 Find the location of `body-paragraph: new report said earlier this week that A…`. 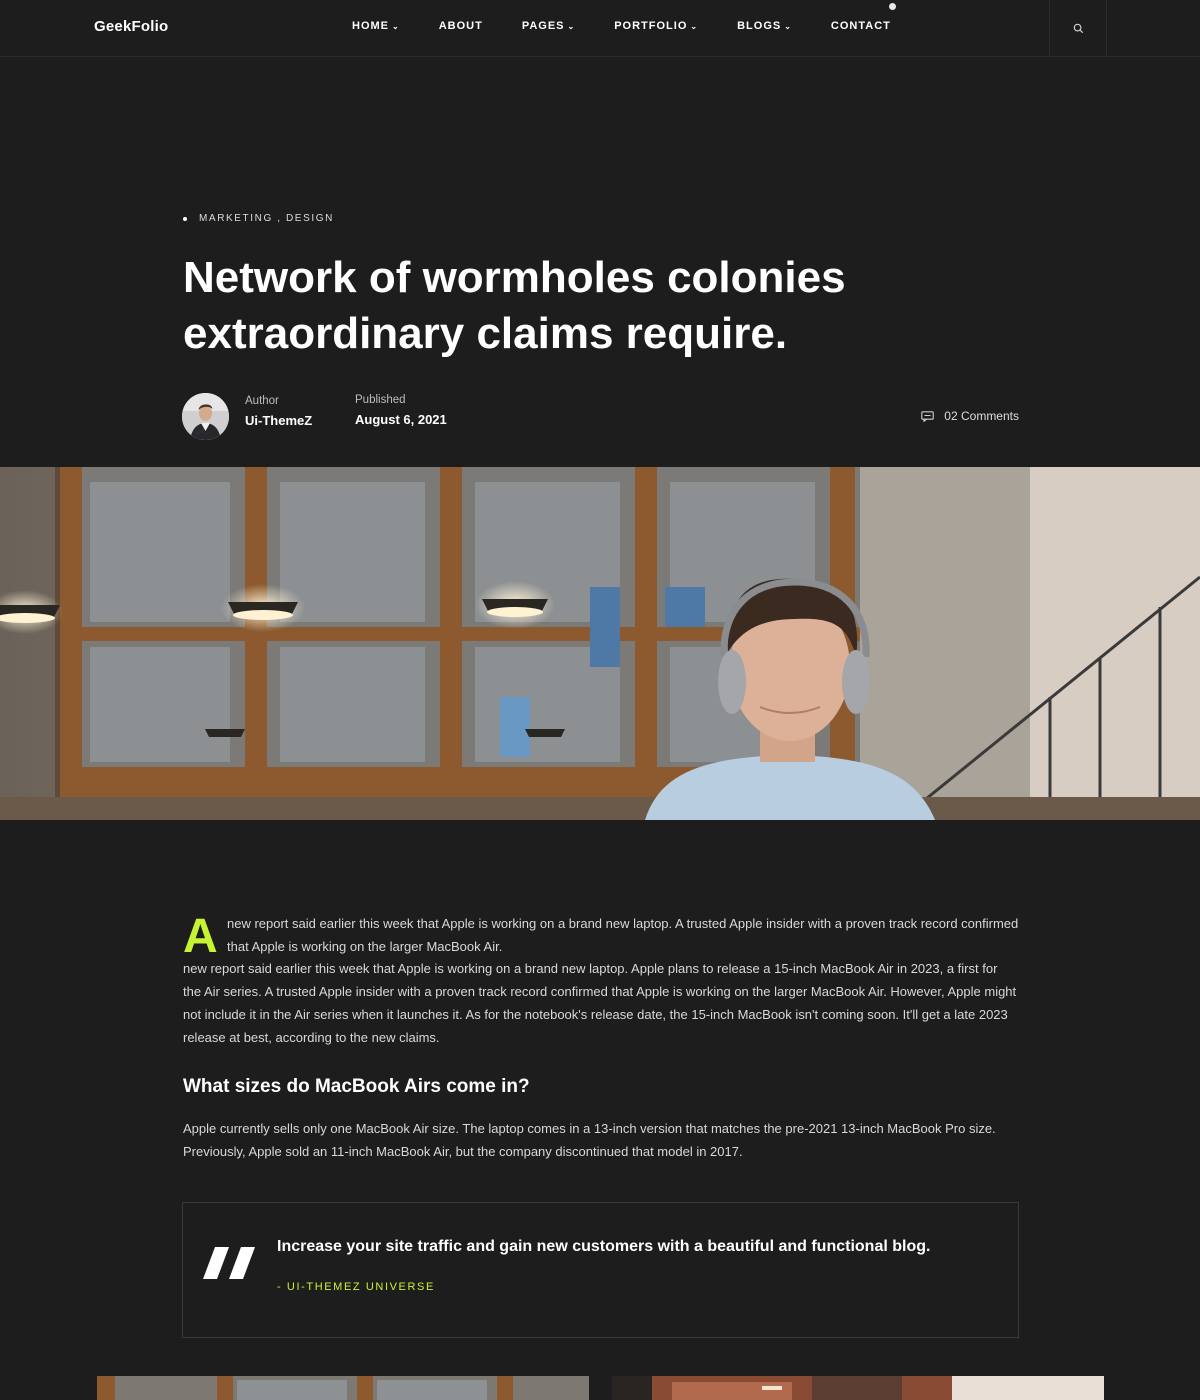

body-paragraph: new report said earlier this week that A… is located at coordinates (600, 1003).